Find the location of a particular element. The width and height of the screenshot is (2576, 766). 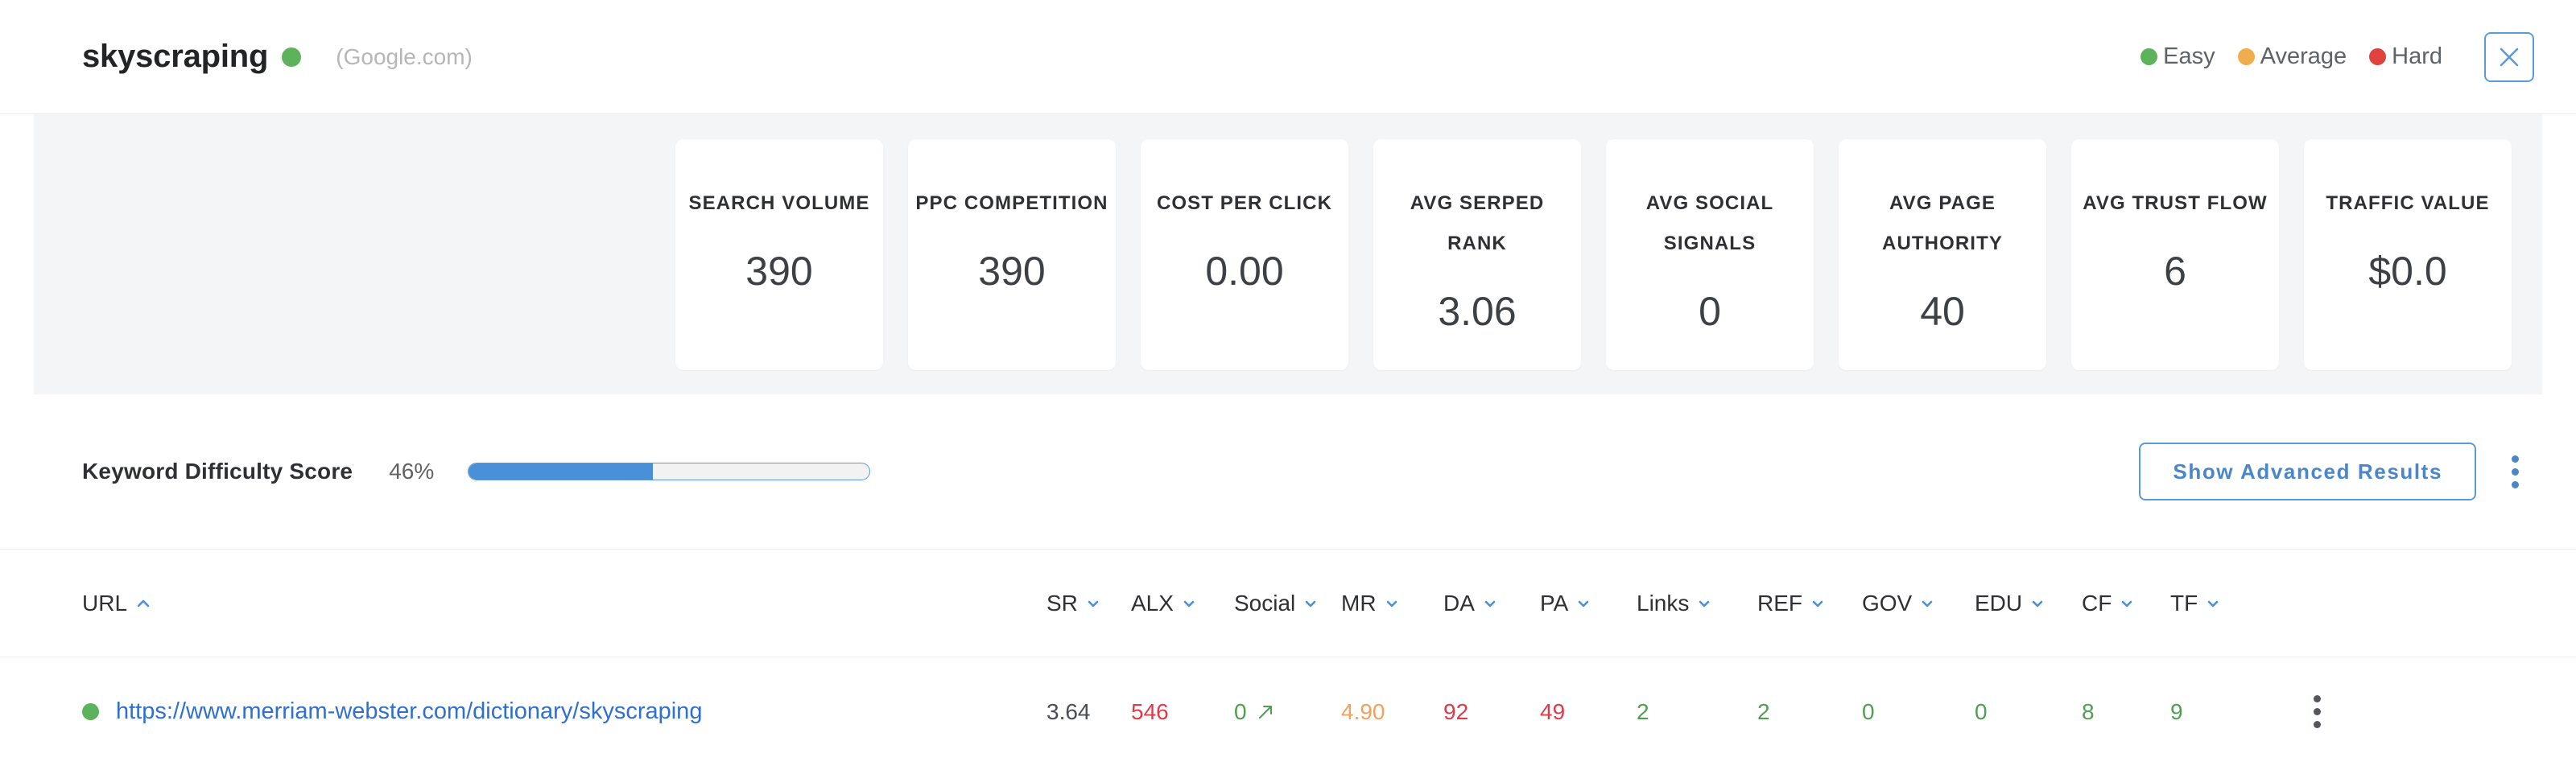

table-cell-actions is located at coordinates (2323, 711).